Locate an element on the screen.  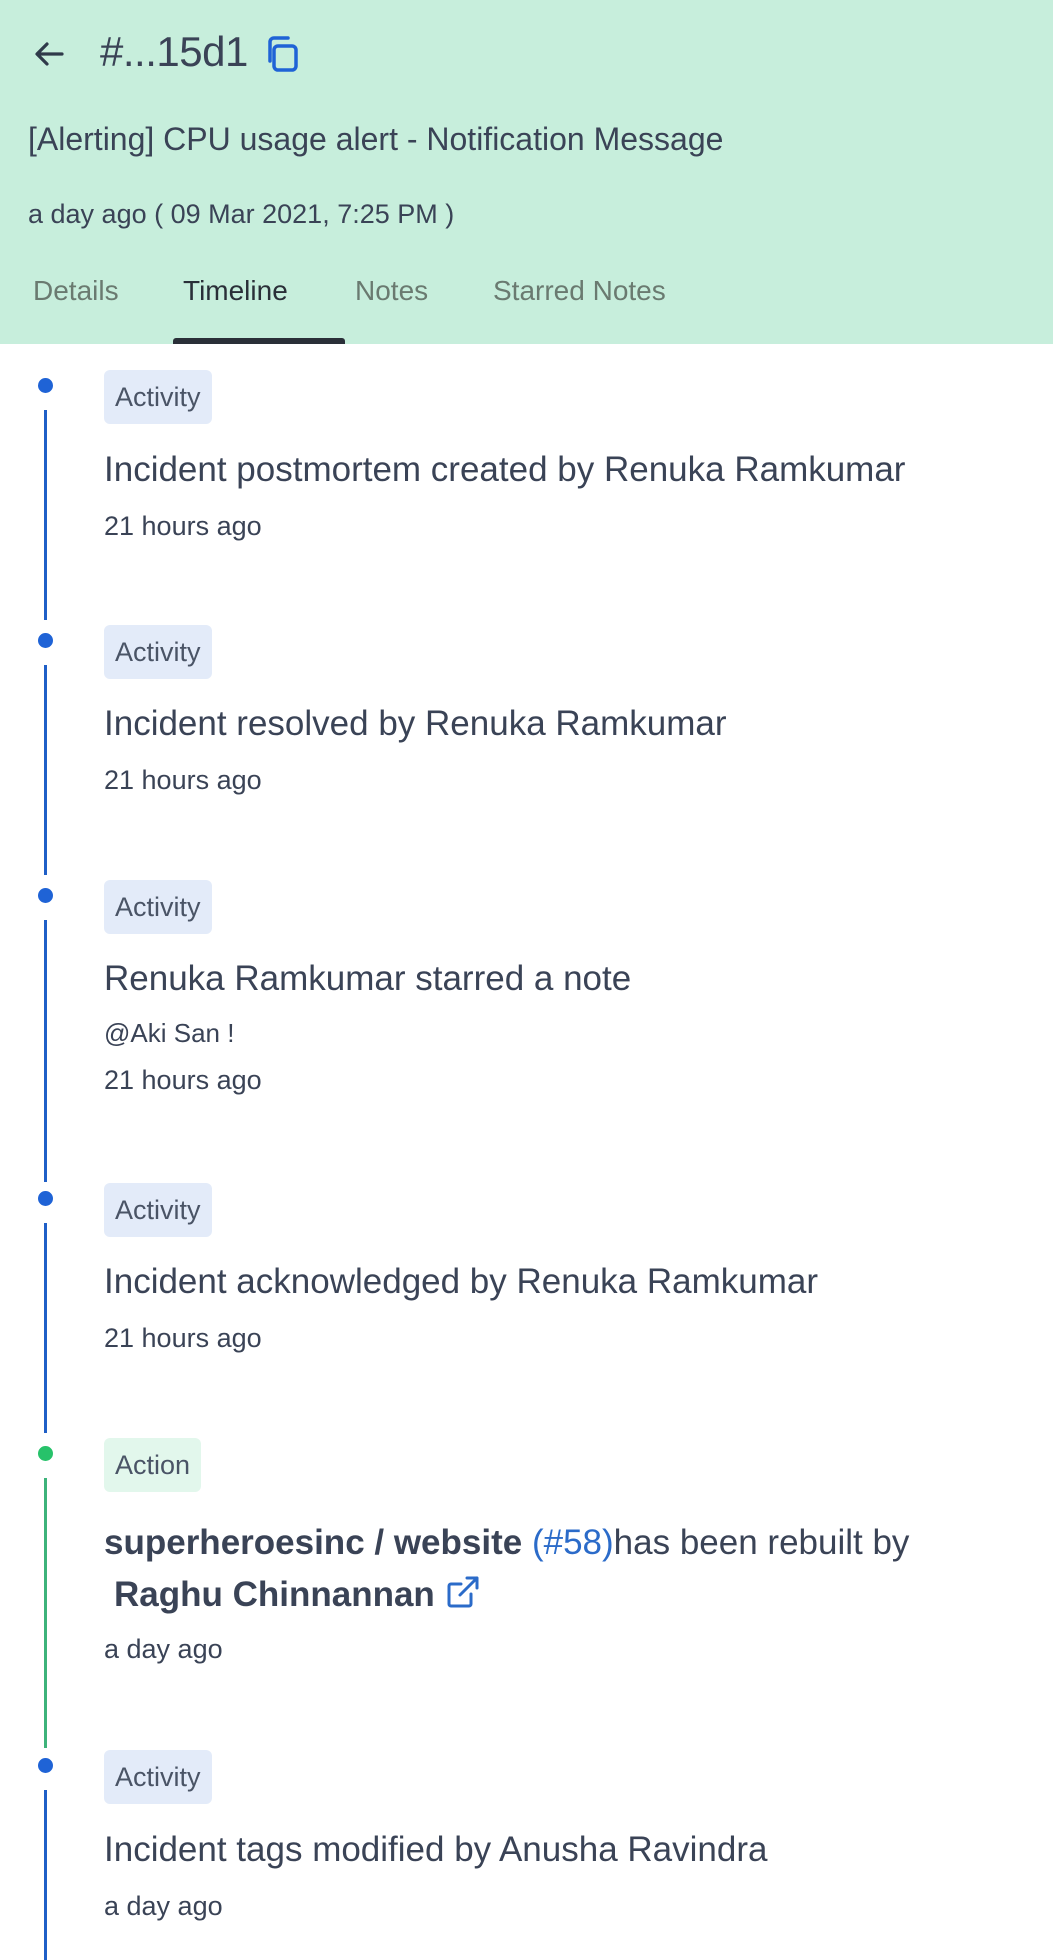
pr-link: (#58) is located at coordinates (573, 1542).